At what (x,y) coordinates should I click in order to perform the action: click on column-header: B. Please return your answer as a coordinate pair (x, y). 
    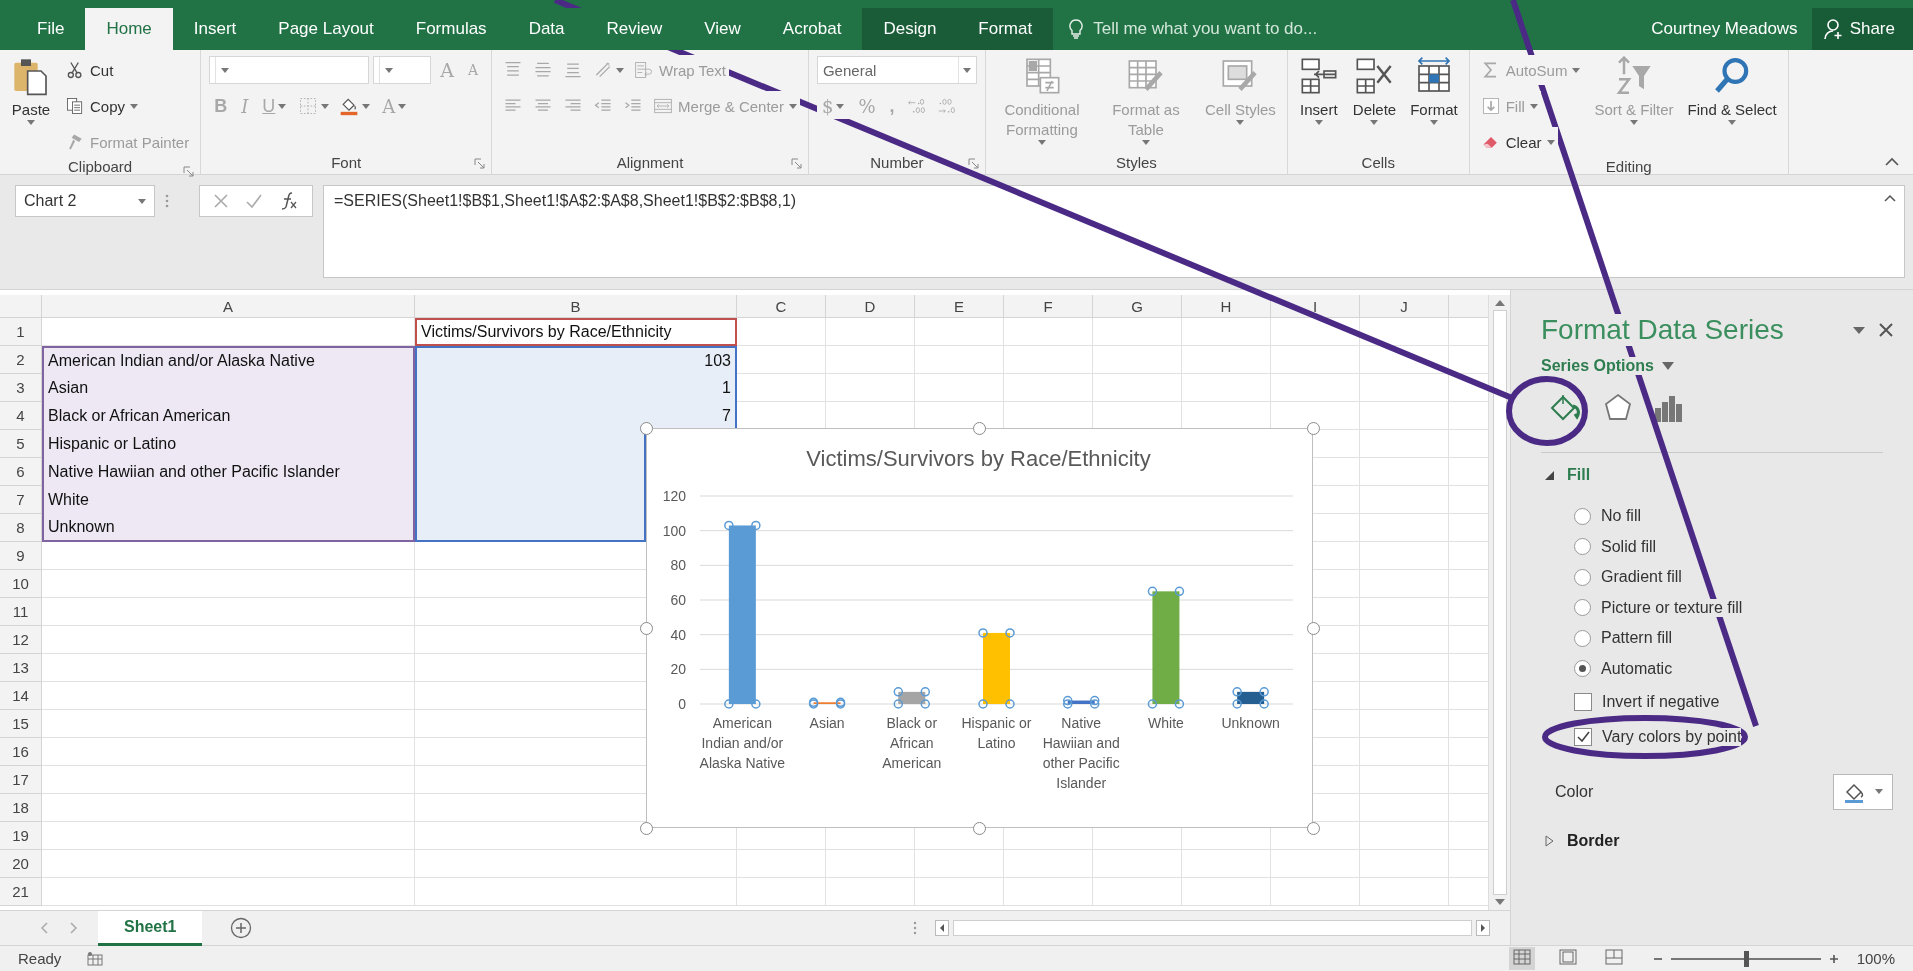
    Looking at the image, I should click on (576, 306).